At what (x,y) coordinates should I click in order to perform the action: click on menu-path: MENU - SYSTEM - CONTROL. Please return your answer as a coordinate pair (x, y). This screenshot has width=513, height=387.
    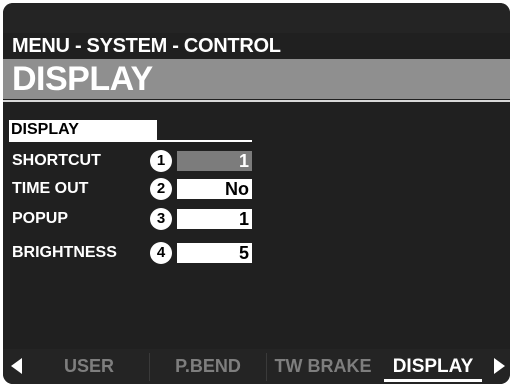
    Looking at the image, I should click on (146, 46).